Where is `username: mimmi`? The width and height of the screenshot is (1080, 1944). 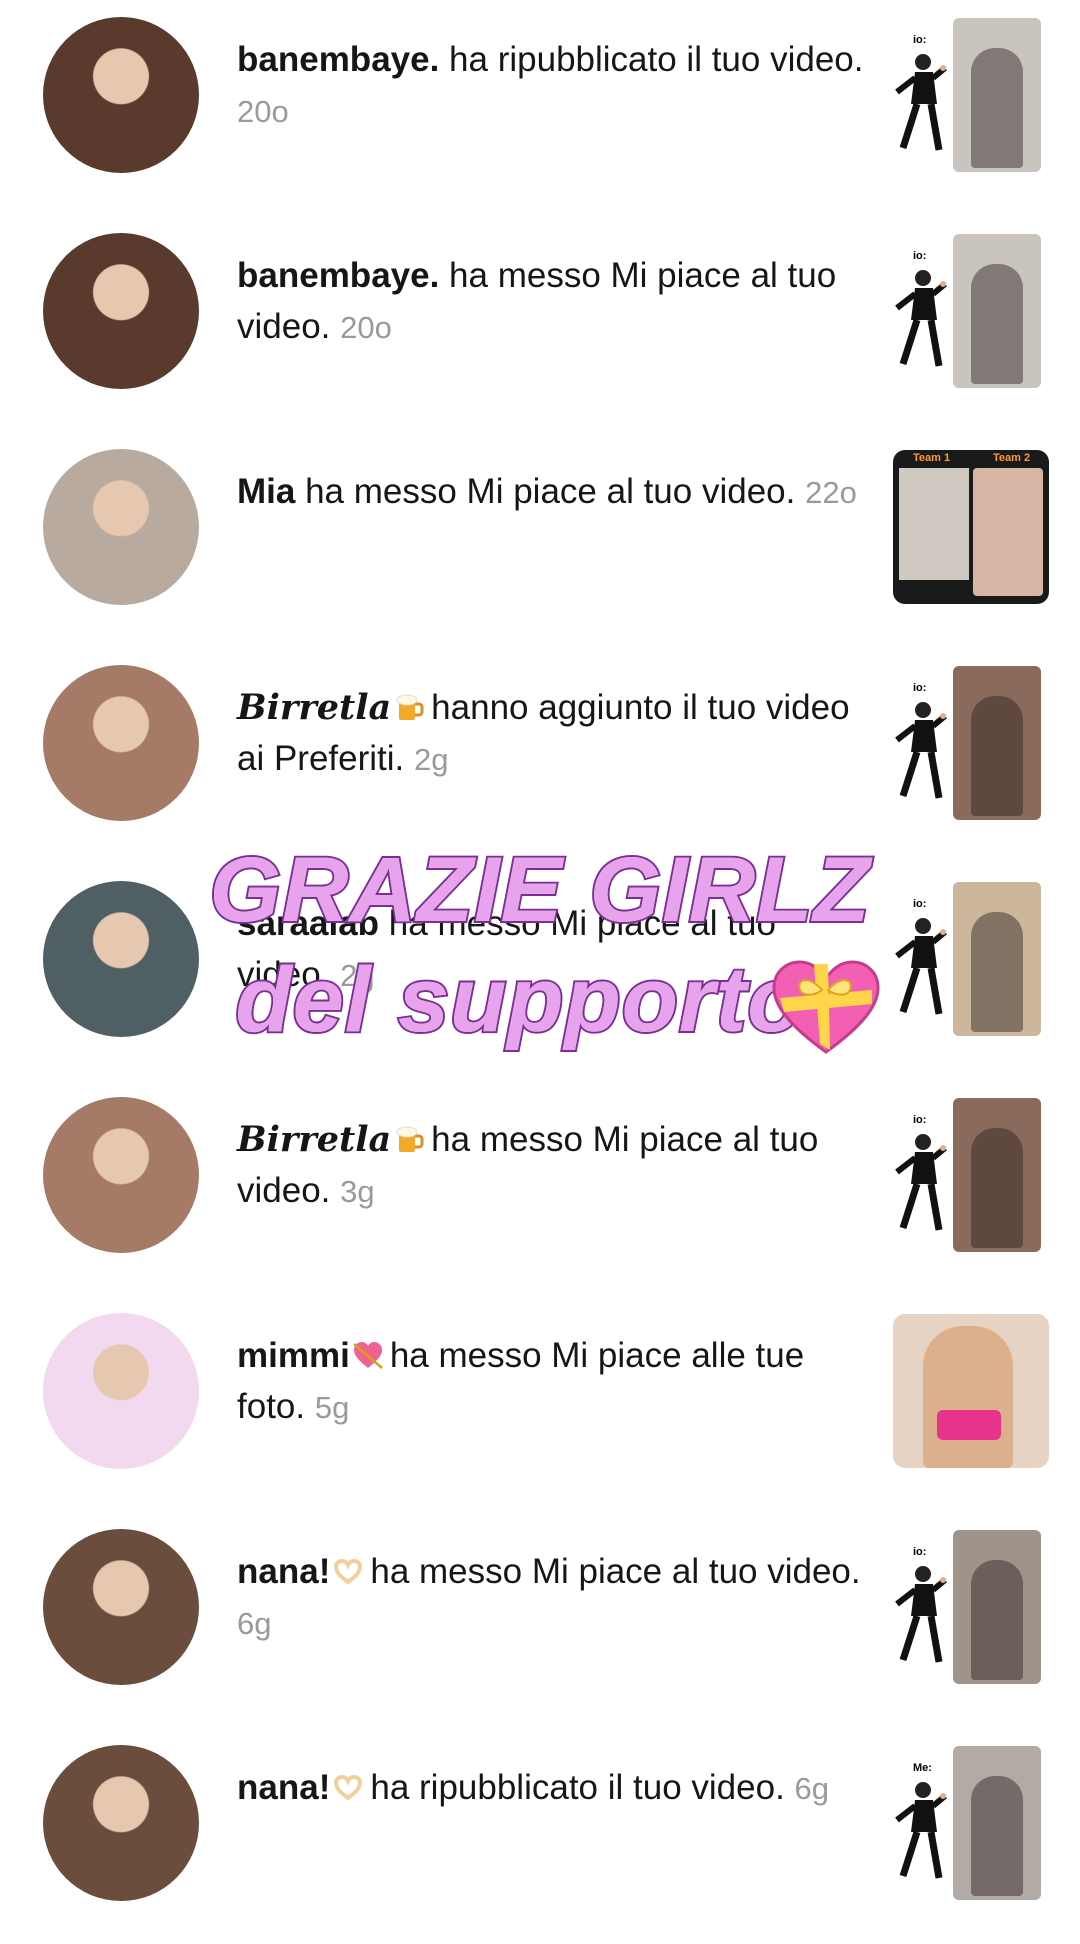 username: mimmi is located at coordinates (293, 1355).